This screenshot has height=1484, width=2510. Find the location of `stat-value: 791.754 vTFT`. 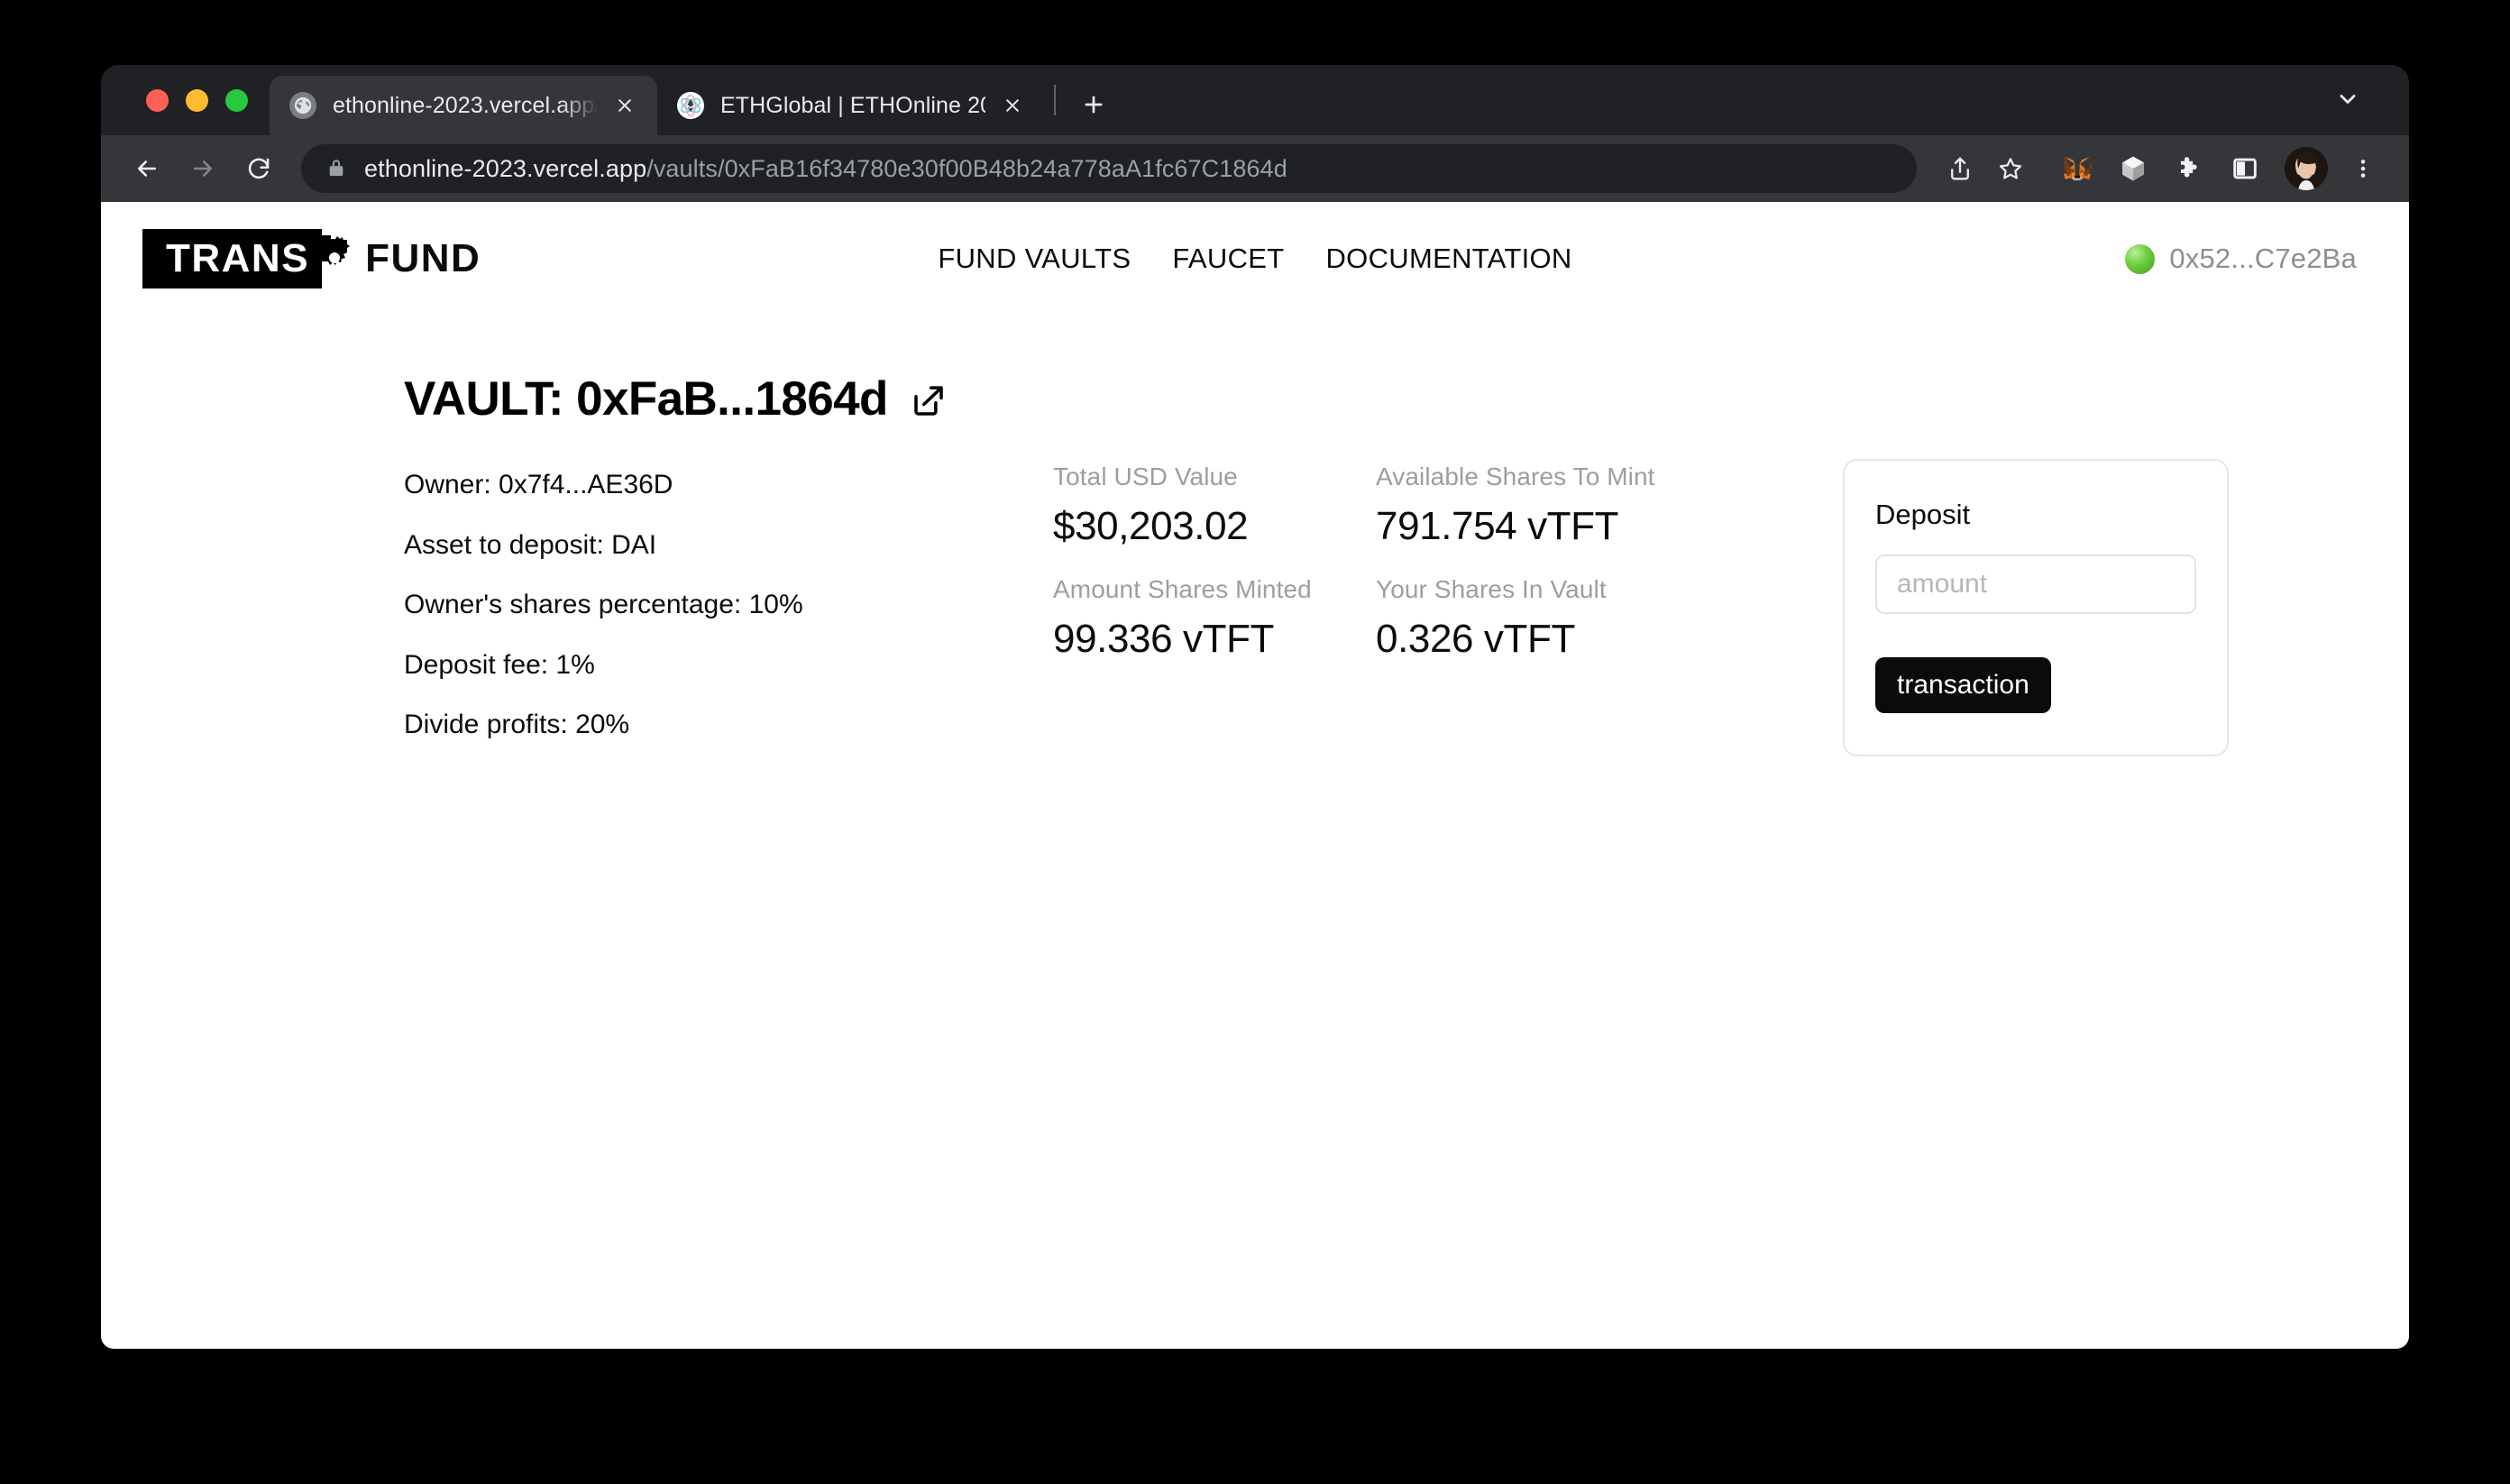

stat-value: 791.754 vTFT is located at coordinates (1497, 526).